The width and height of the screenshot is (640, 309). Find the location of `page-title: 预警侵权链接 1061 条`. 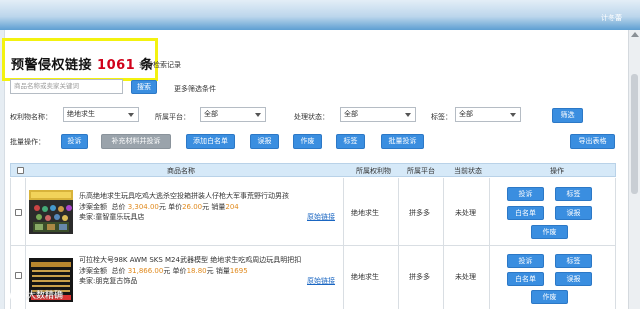

page-title: 预警侵权链接 1061 条 is located at coordinates (82, 63).